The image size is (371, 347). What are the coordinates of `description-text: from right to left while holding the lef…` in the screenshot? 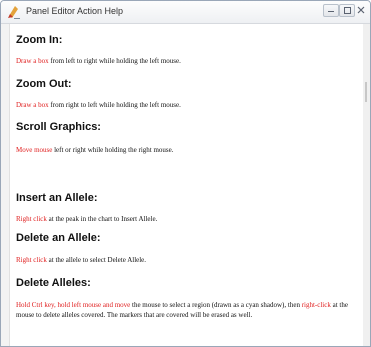 It's located at (114, 105).